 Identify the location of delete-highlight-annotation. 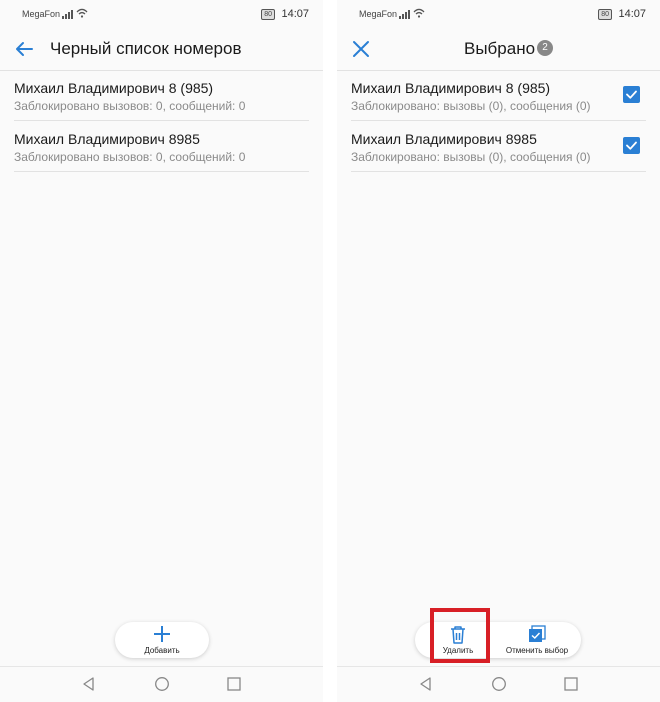
(460, 635).